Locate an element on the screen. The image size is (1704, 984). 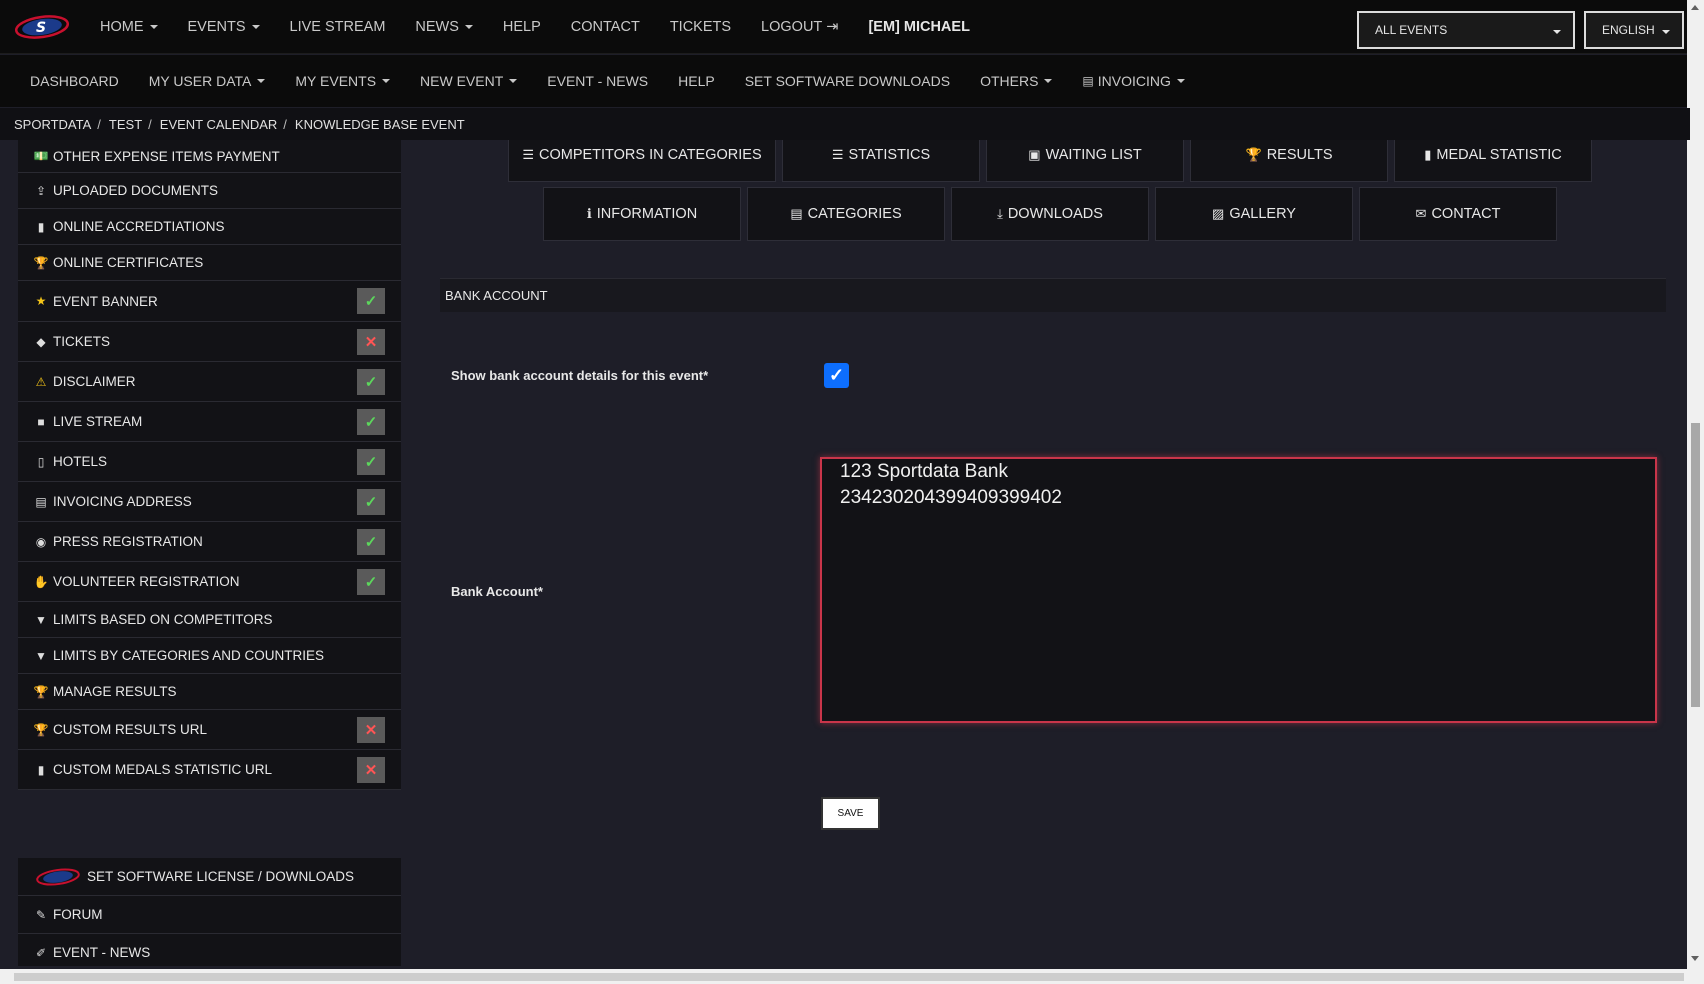
trophy-icon: 🏆 is located at coordinates (1253, 154).